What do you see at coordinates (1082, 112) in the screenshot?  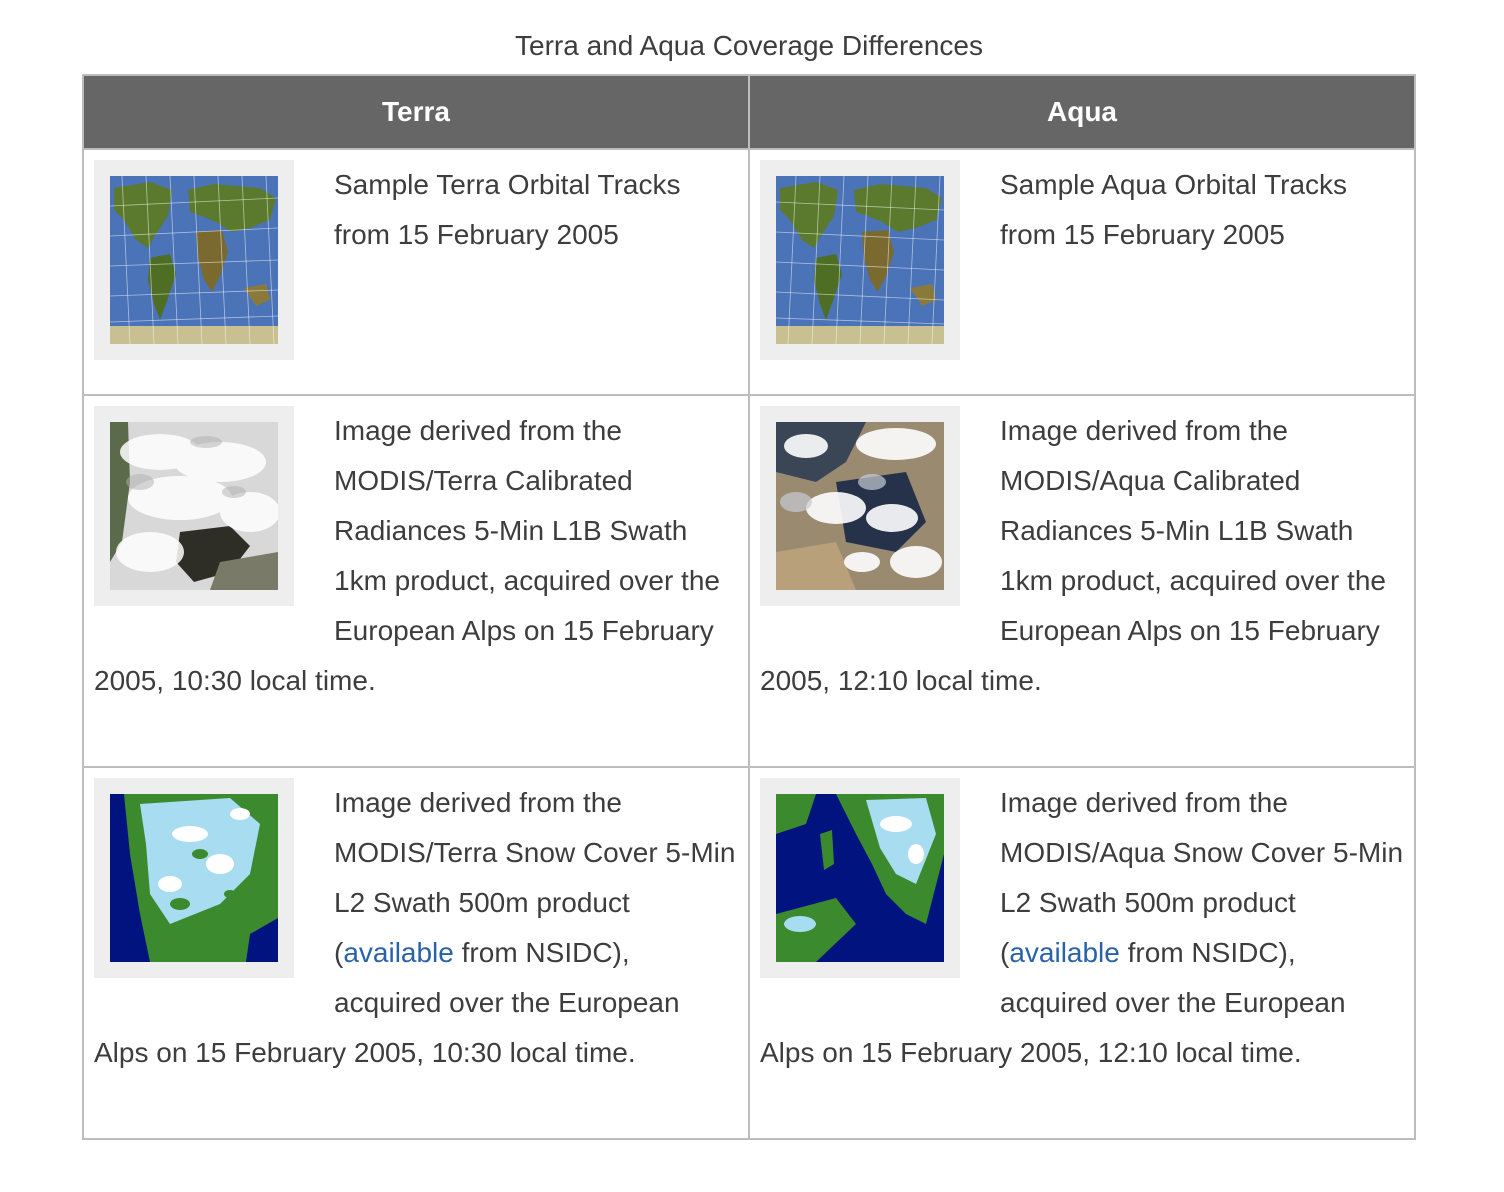 I see `column-header-aqua: Aqua` at bounding box center [1082, 112].